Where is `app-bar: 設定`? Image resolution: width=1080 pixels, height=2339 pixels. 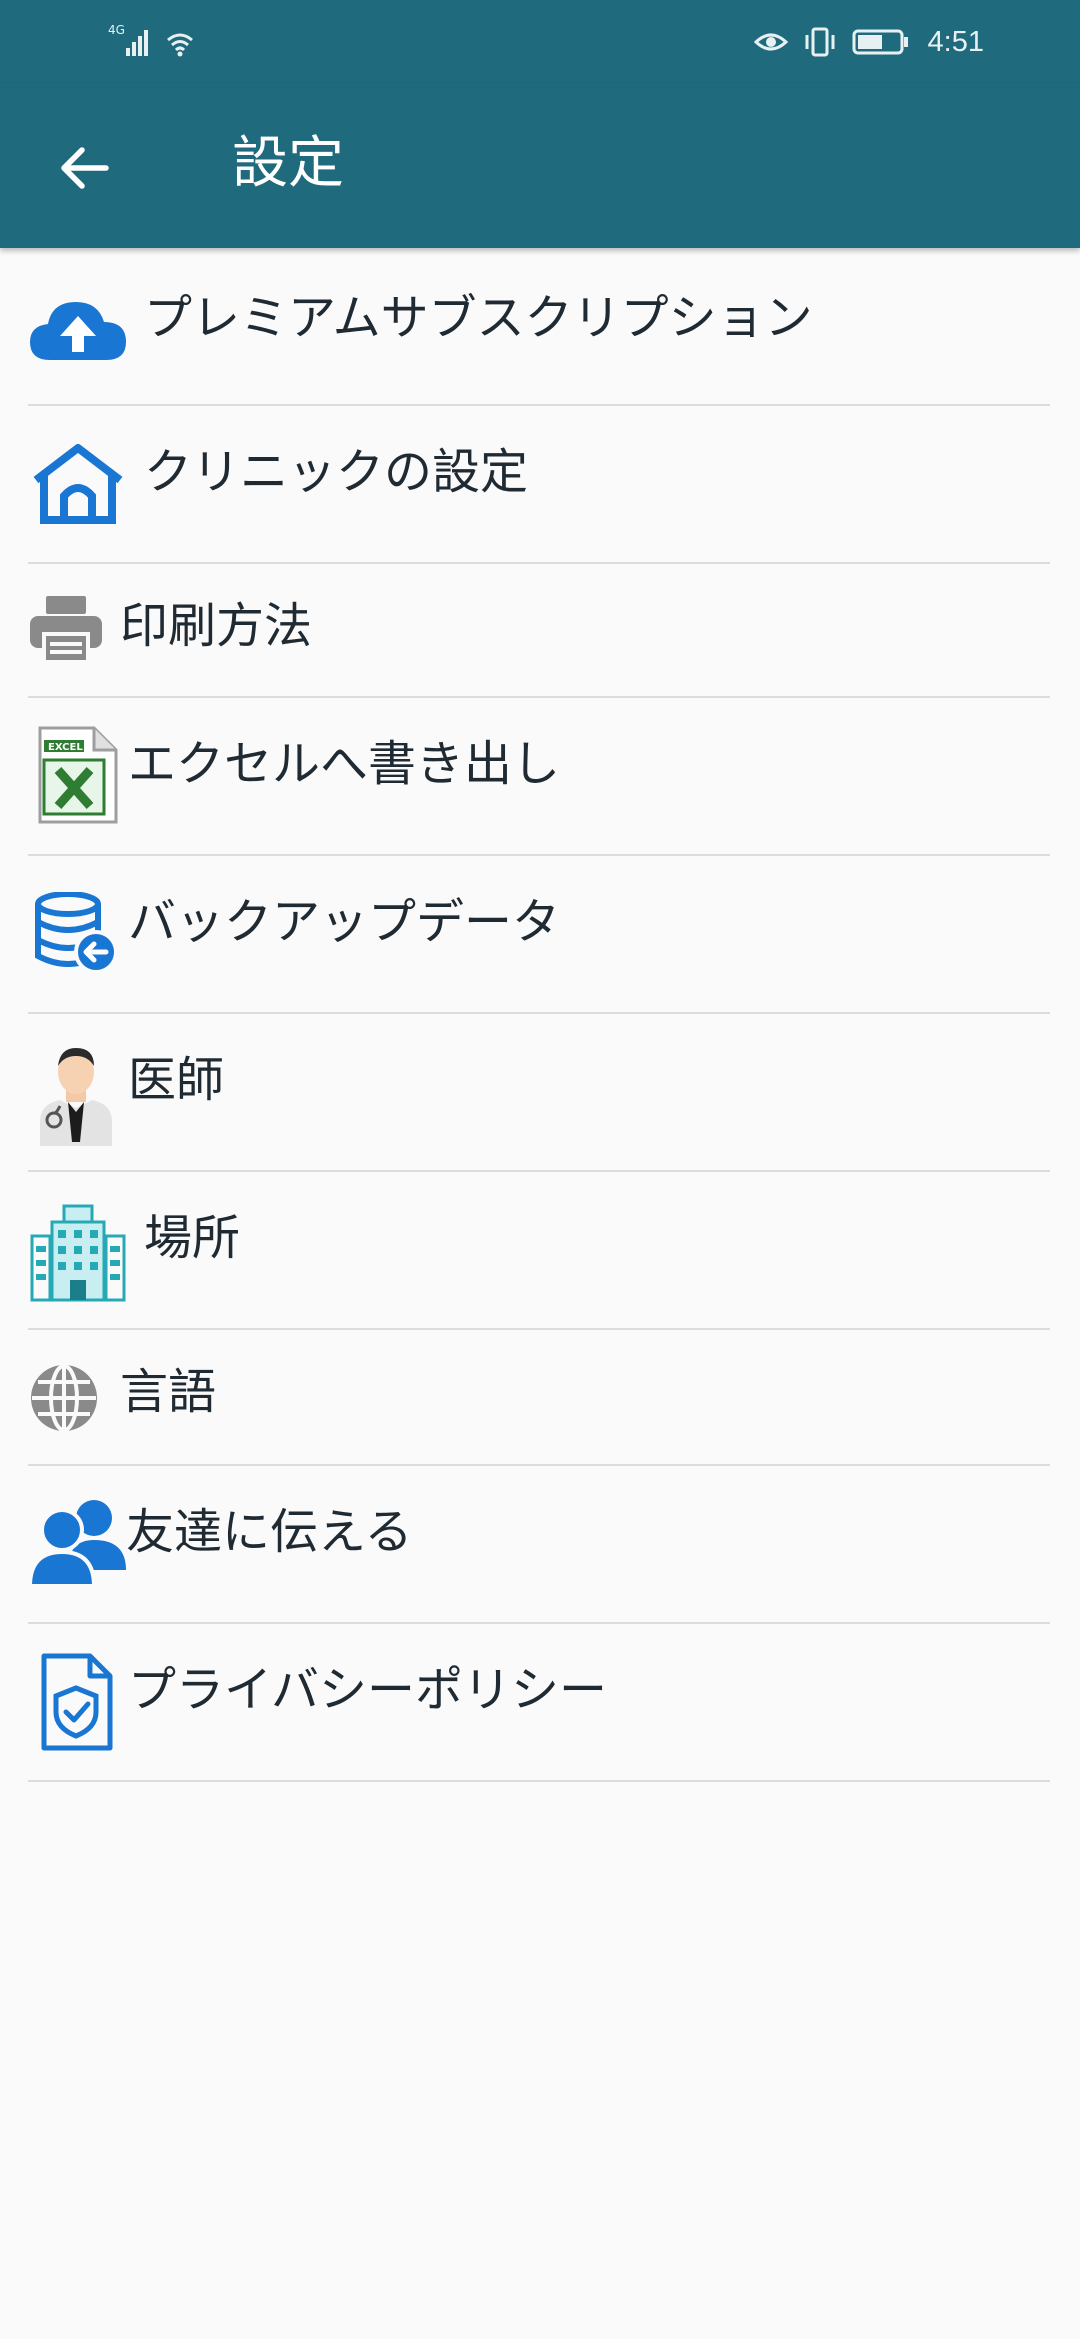
app-bar: 設定 is located at coordinates (540, 166).